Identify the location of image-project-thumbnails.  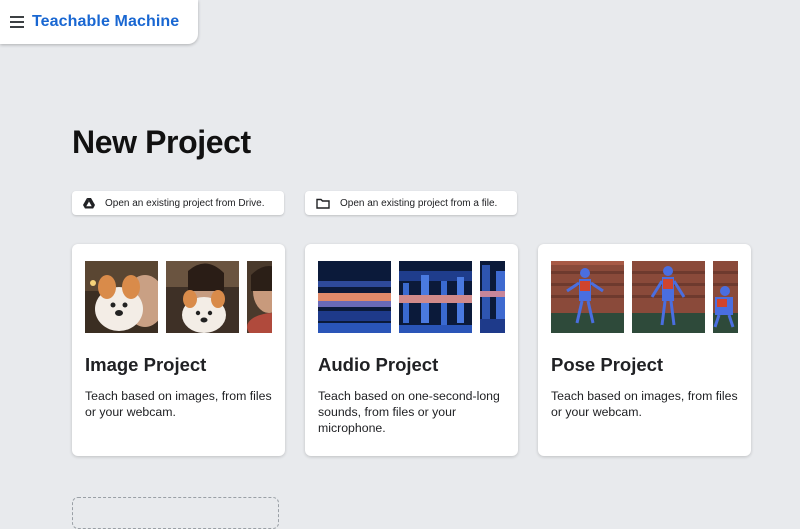
(178, 297).